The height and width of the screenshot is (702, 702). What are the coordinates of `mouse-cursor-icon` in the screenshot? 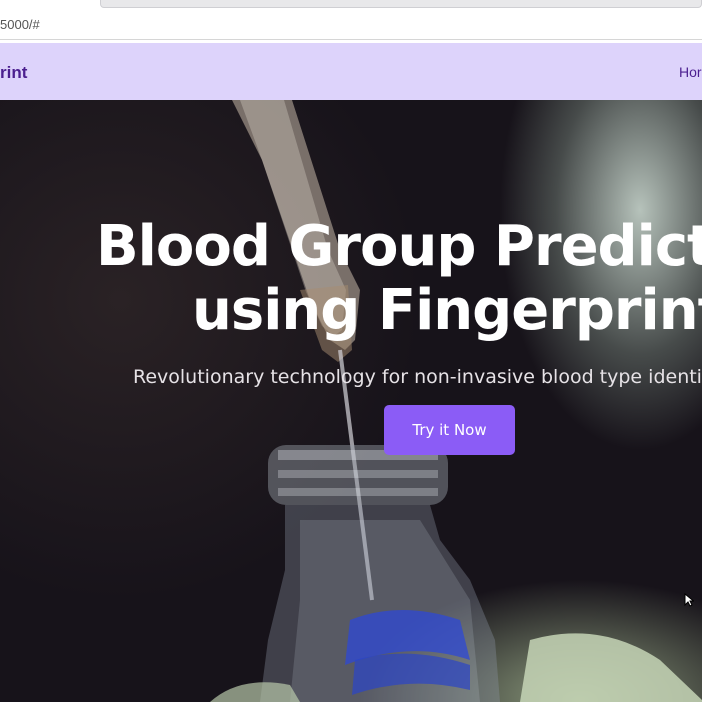 It's located at (689, 600).